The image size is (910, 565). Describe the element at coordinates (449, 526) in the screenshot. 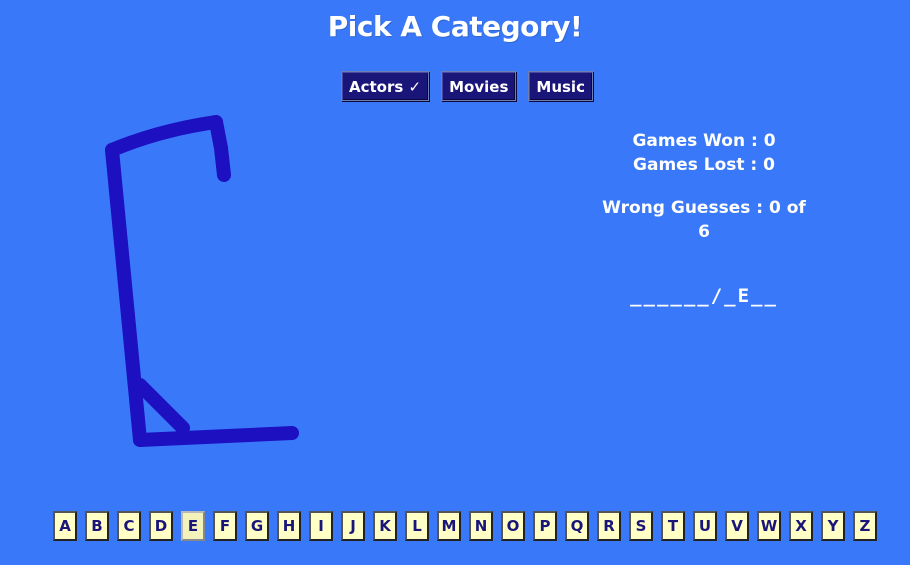

I see `letter-button-m: M` at that location.